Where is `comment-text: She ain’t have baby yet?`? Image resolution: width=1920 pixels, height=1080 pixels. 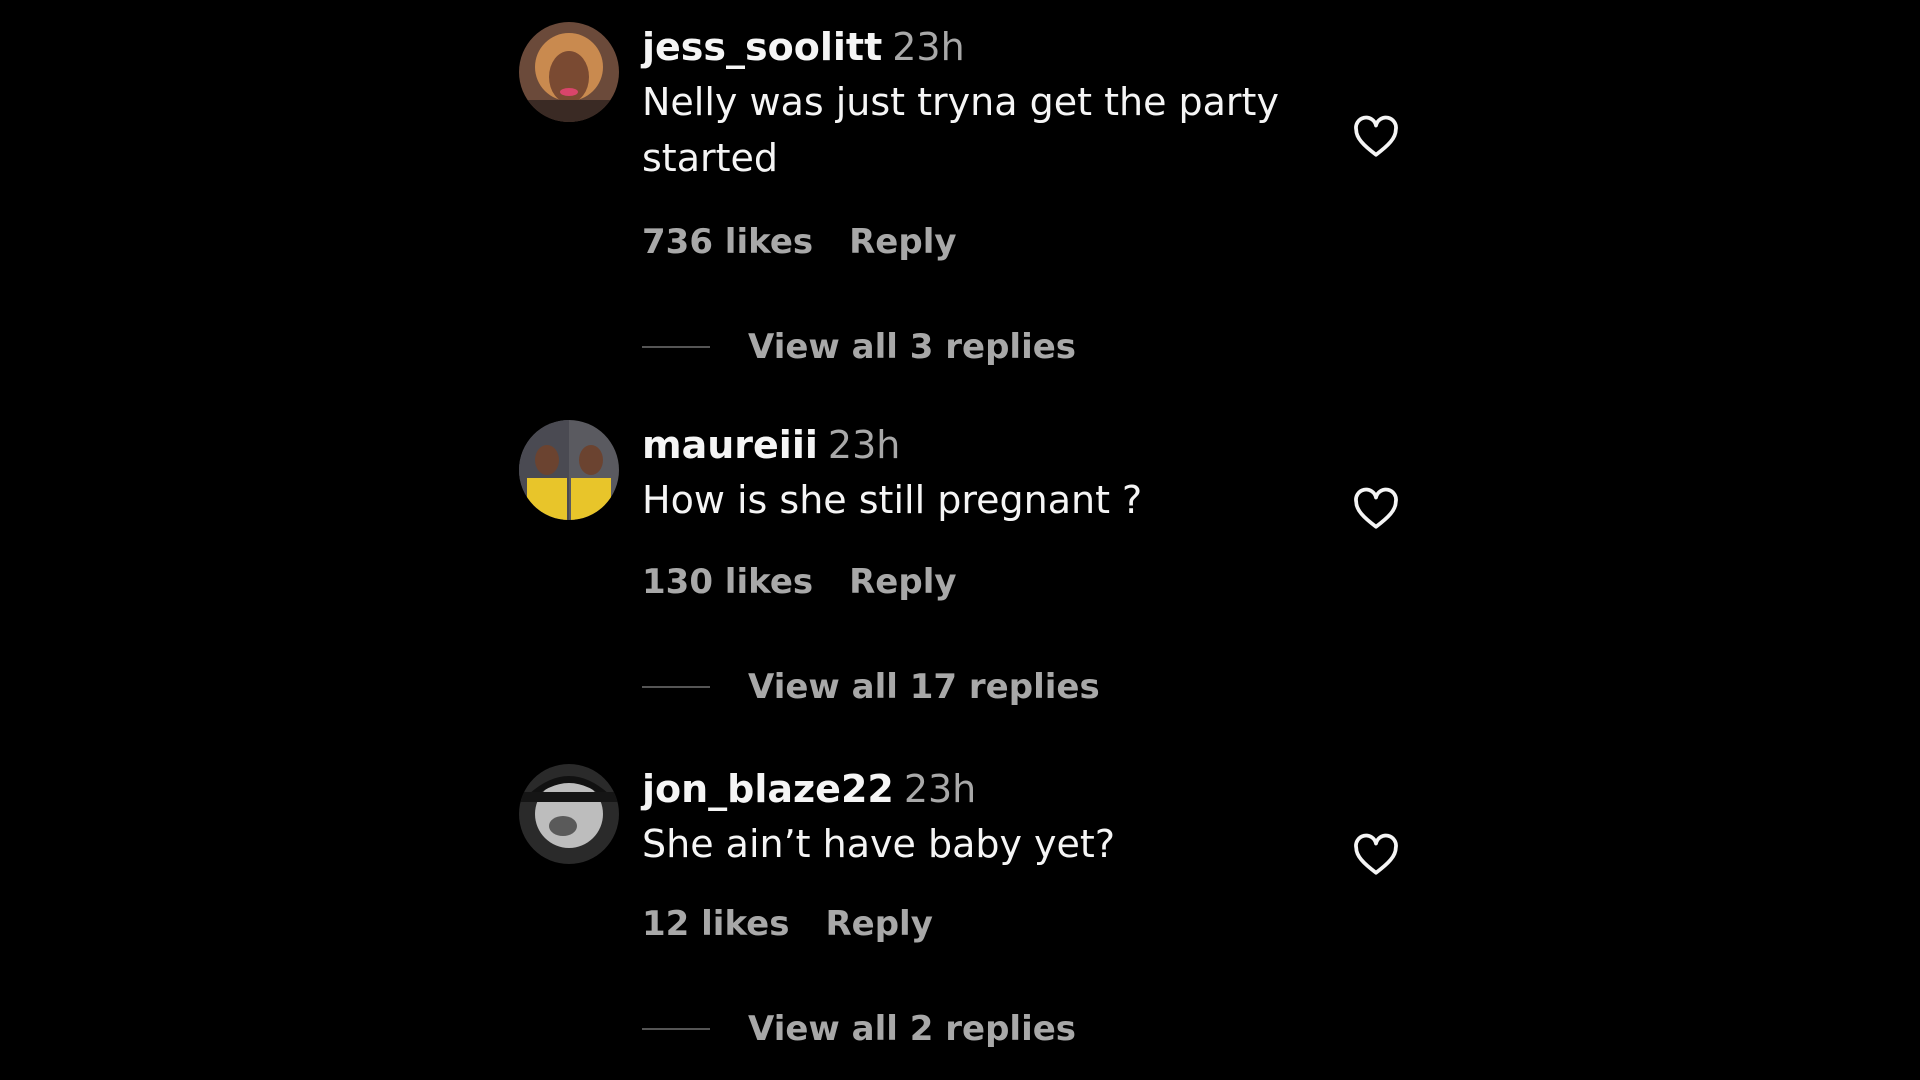
comment-text: She ain’t have baby yet? is located at coordinates (878, 844).